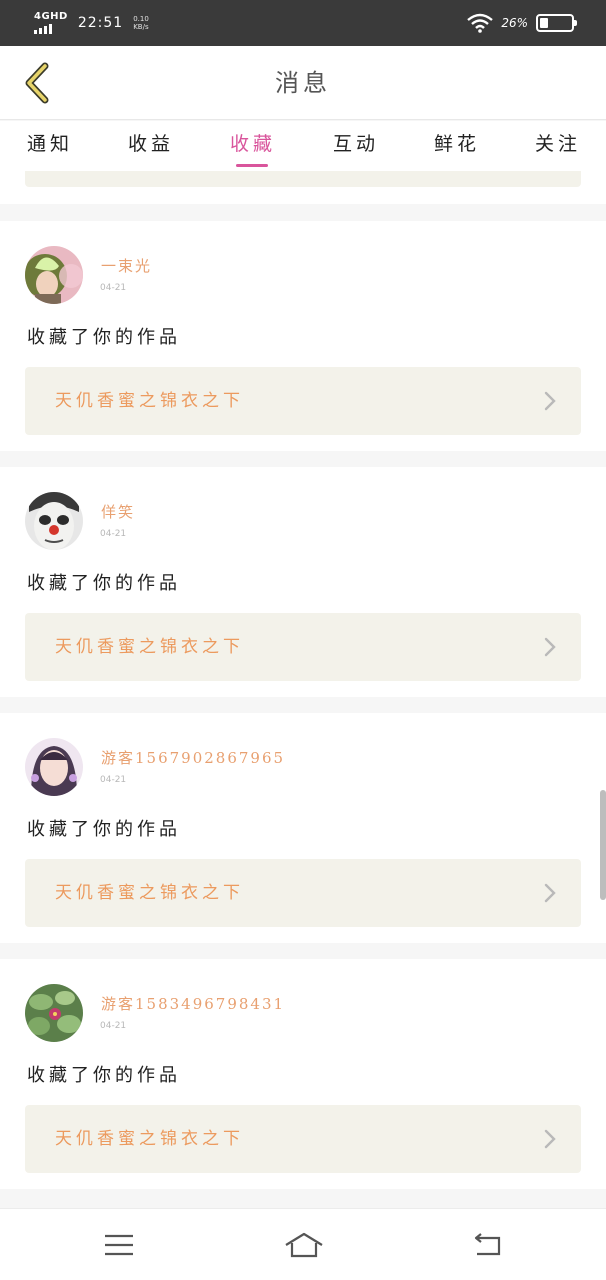  I want to click on username: 游客1567902867965, so click(193, 757).